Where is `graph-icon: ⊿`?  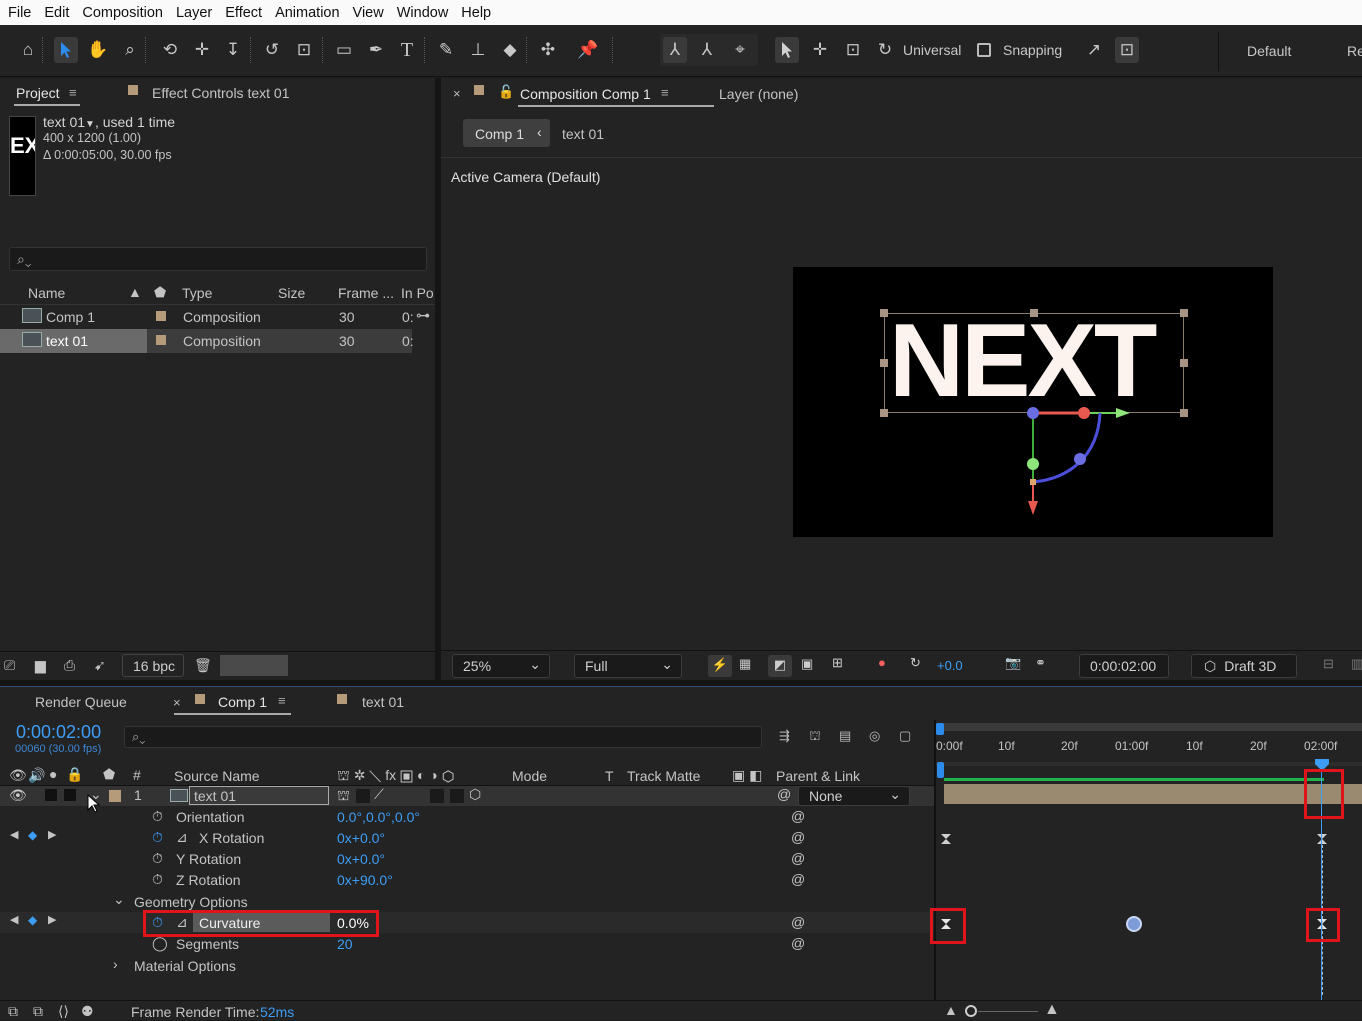 graph-icon: ⊿ is located at coordinates (182, 837).